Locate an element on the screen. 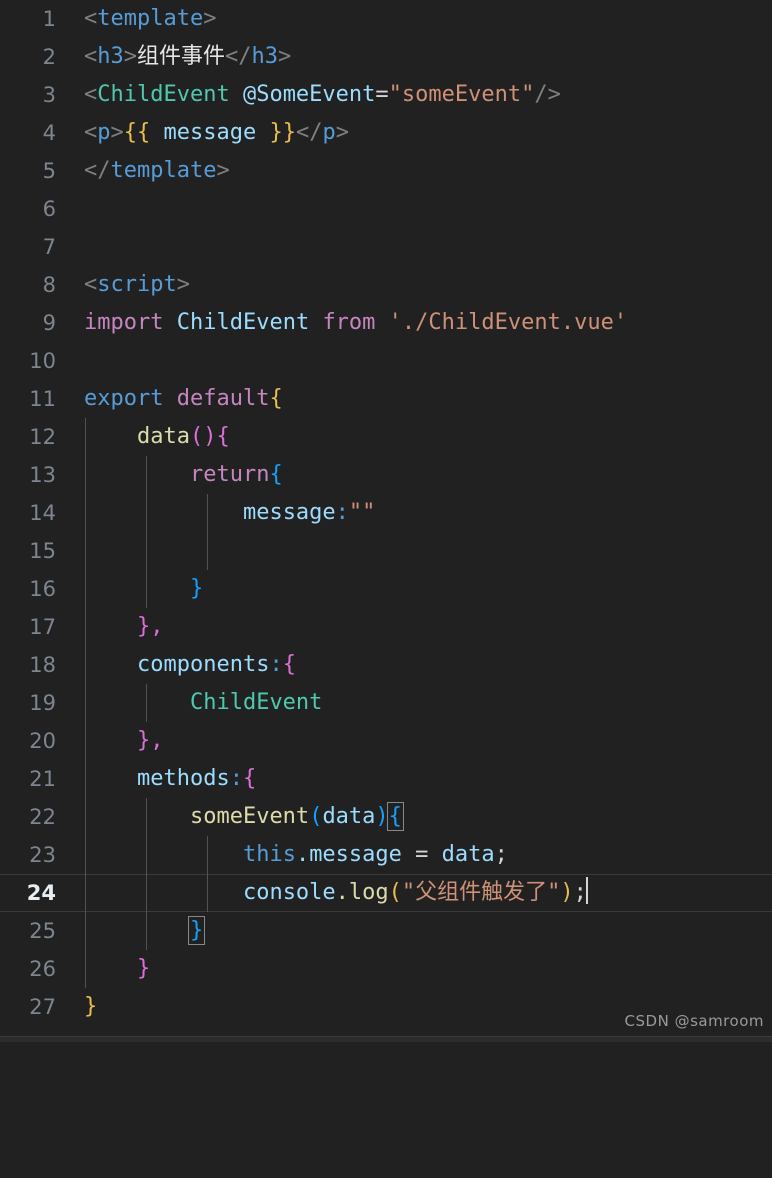 Image resolution: width=772 pixels, height=1178 pixels. line-number: 19 is located at coordinates (28, 703).